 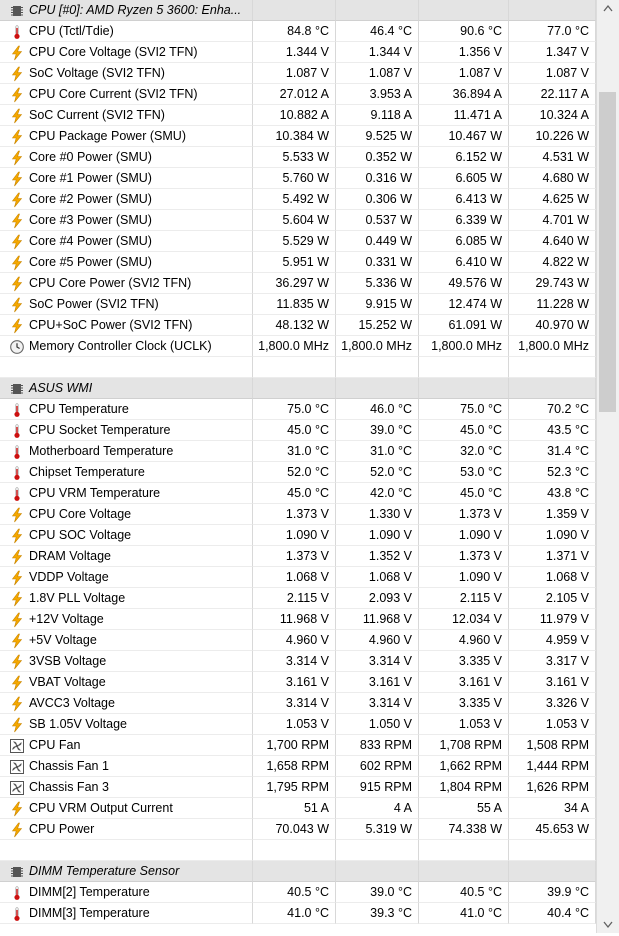 I want to click on average-value: 45.653 W, so click(x=552, y=829).